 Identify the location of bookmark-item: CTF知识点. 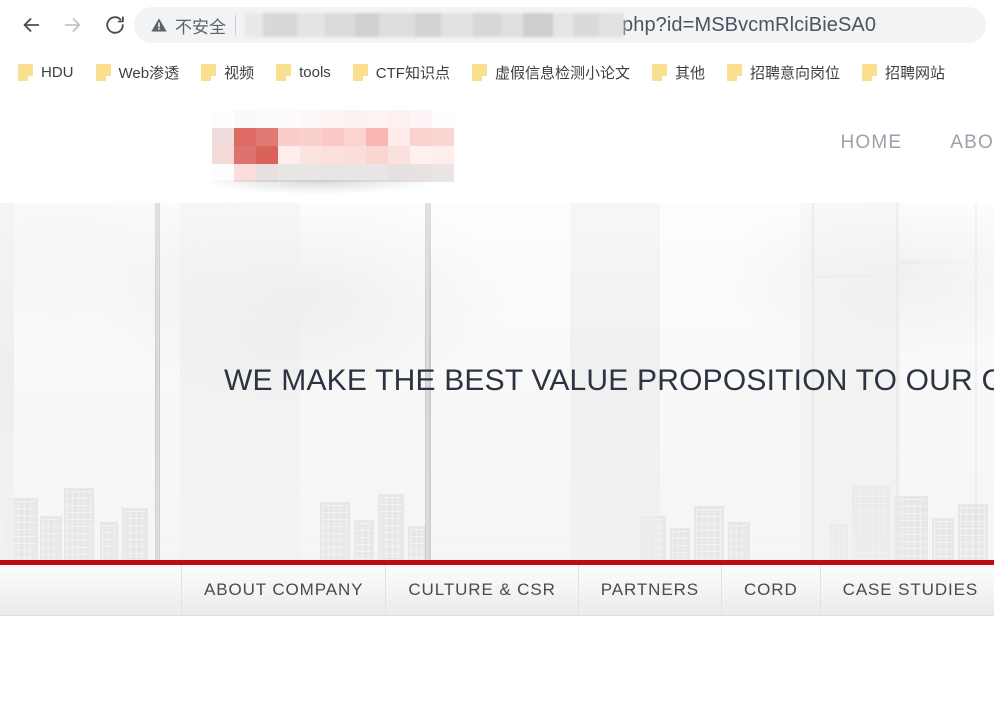
(401, 72).